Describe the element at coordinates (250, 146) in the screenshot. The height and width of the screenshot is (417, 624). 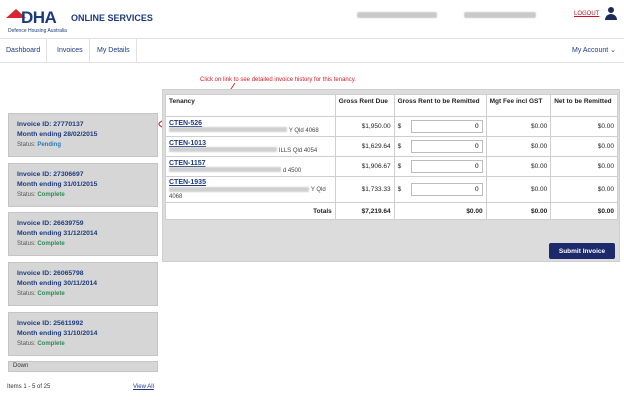
I see `tenancy-cell: CTEN-1013 ILLS Qld 4054` at that location.